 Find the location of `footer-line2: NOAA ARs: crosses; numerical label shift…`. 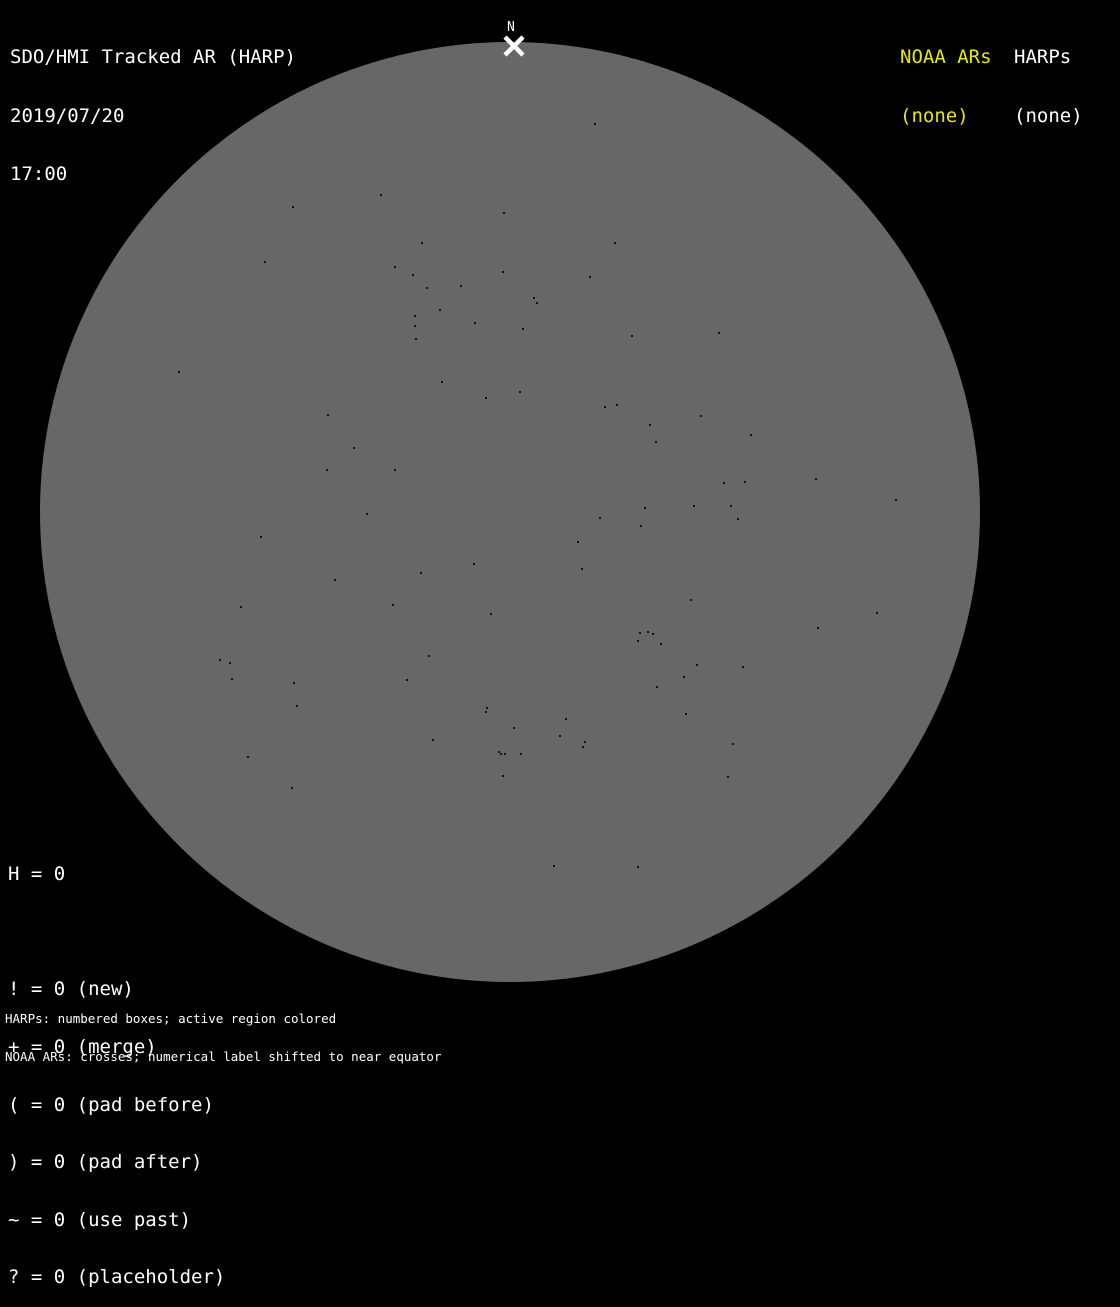

footer-line2: NOAA ARs: crosses; numerical label shift… is located at coordinates (223, 1056).